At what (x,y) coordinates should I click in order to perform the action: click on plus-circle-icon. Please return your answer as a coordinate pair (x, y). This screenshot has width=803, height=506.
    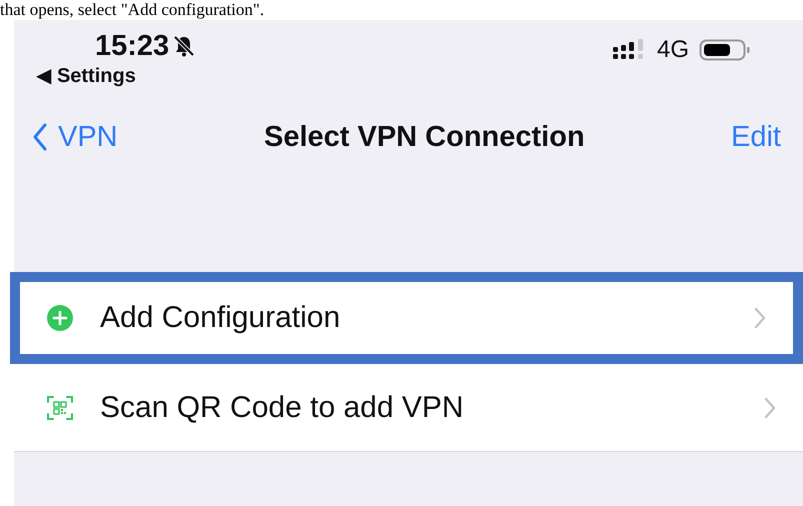
    Looking at the image, I should click on (60, 318).